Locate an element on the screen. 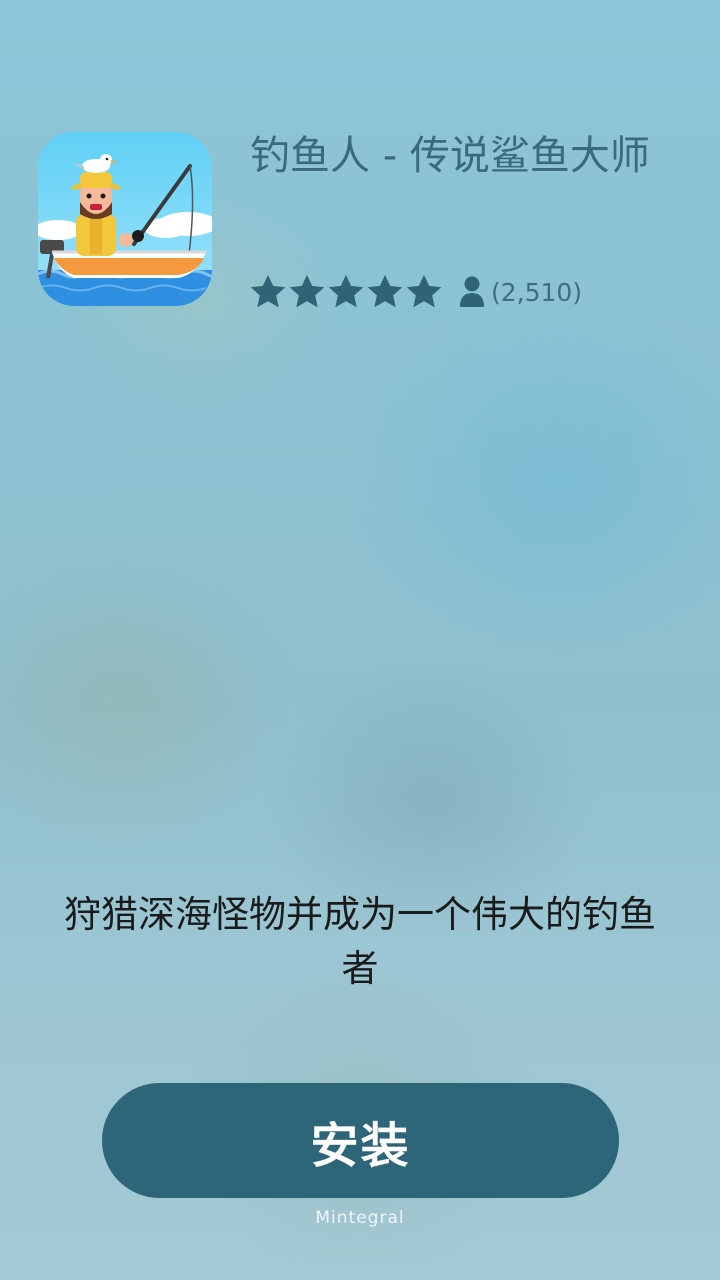 This screenshot has width=720, height=1280. app-icon is located at coordinates (125, 219).